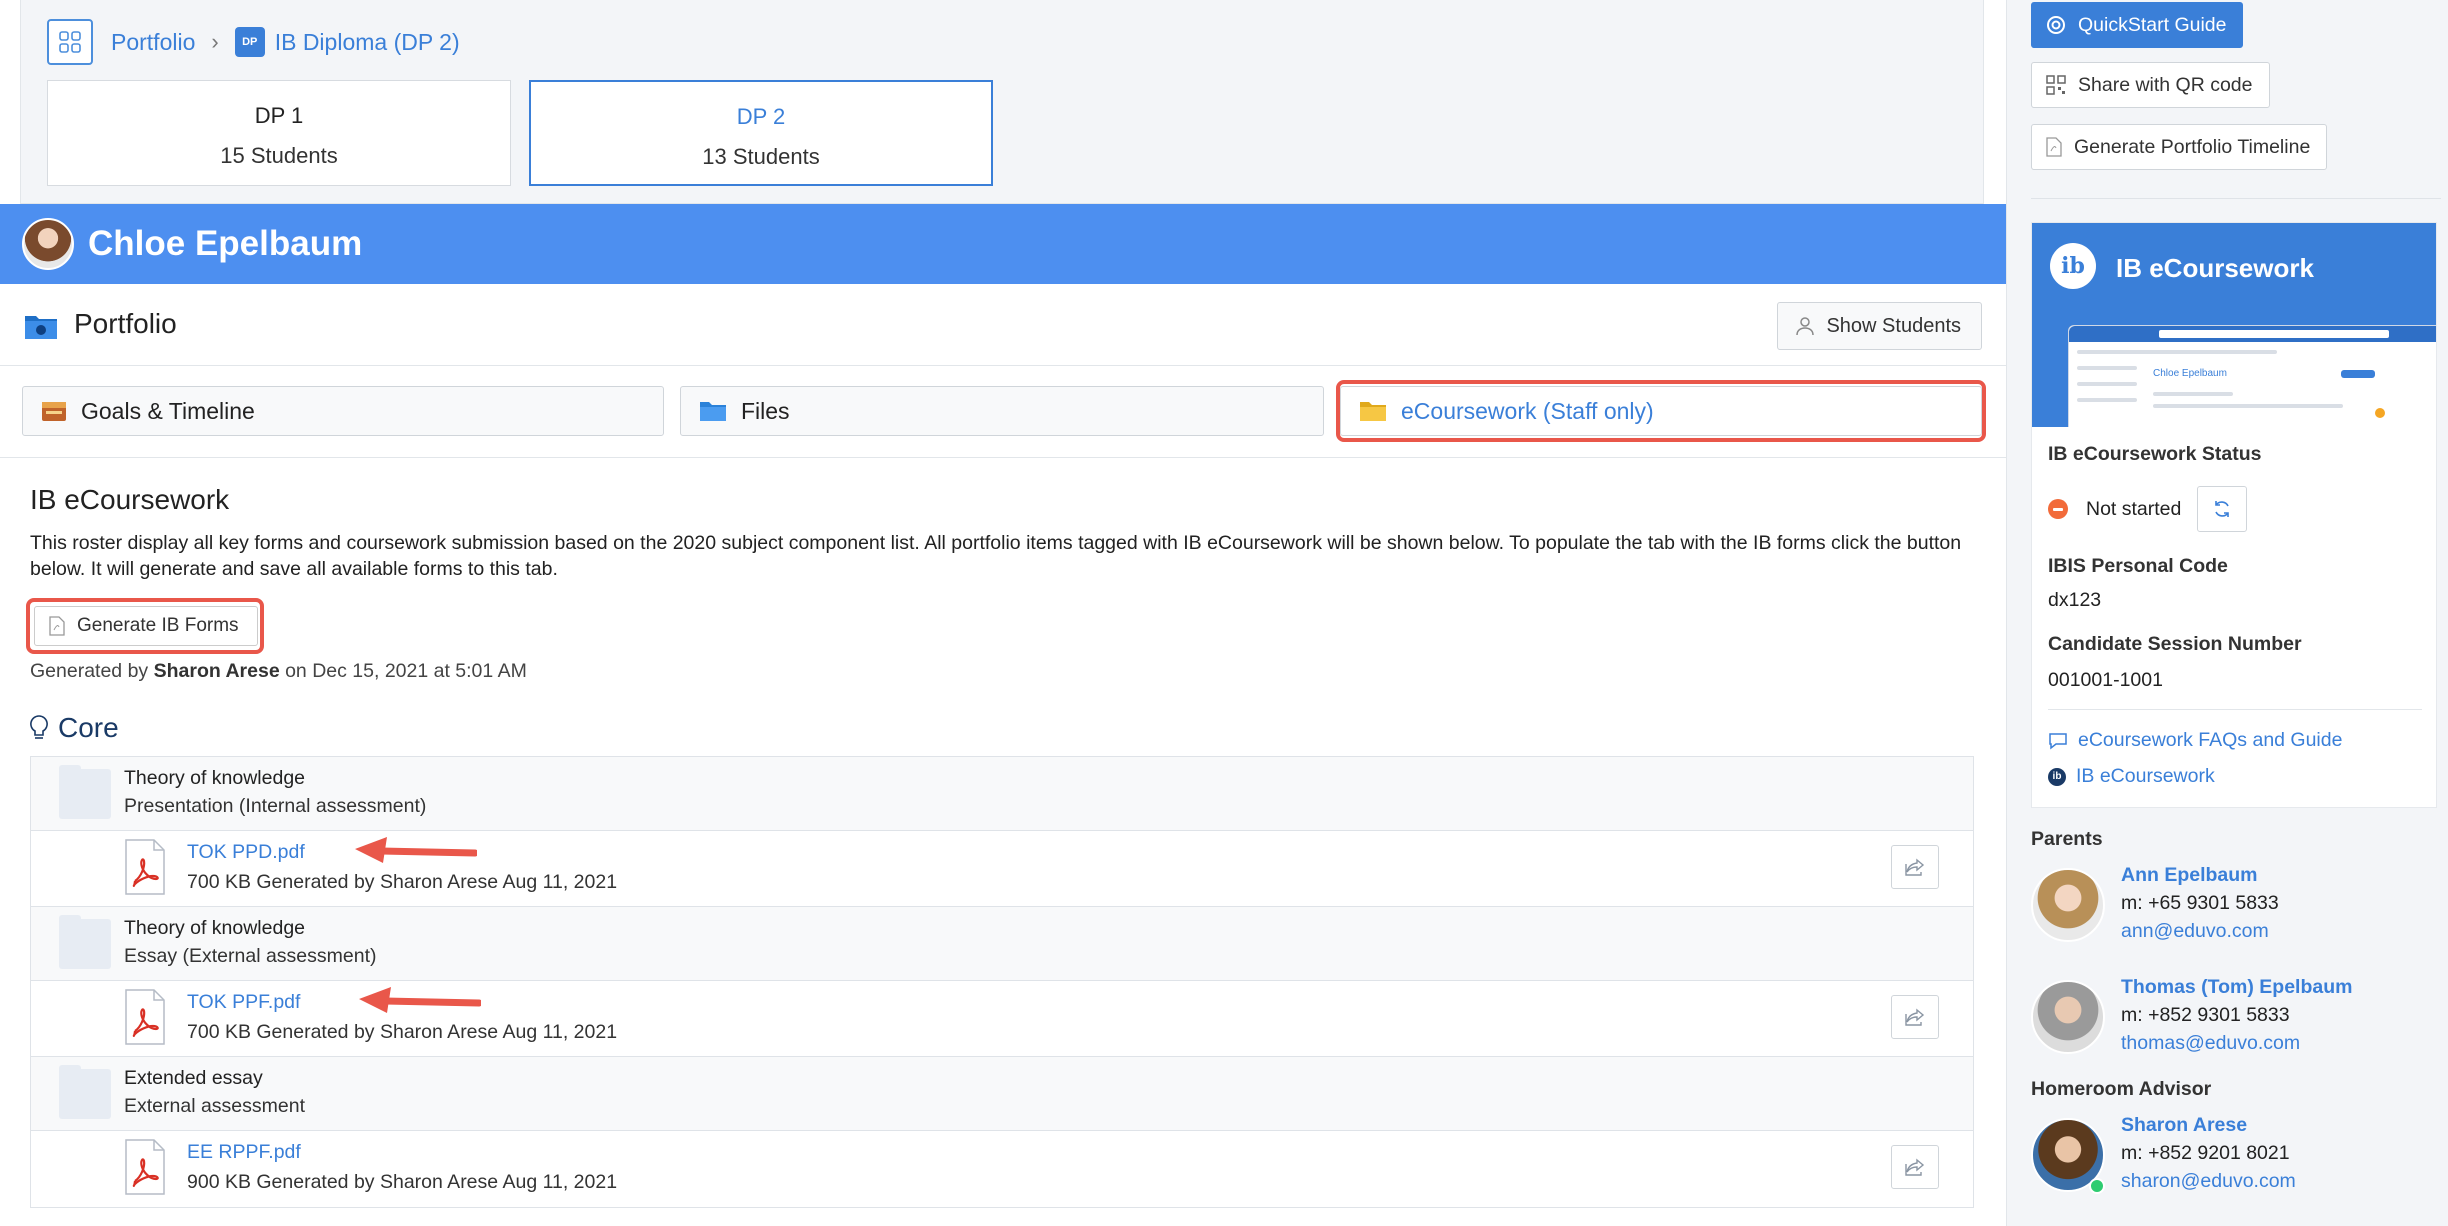  Describe the element at coordinates (2215, 268) in the screenshot. I see `ib-ecoursework-title: IB eCoursework` at that location.